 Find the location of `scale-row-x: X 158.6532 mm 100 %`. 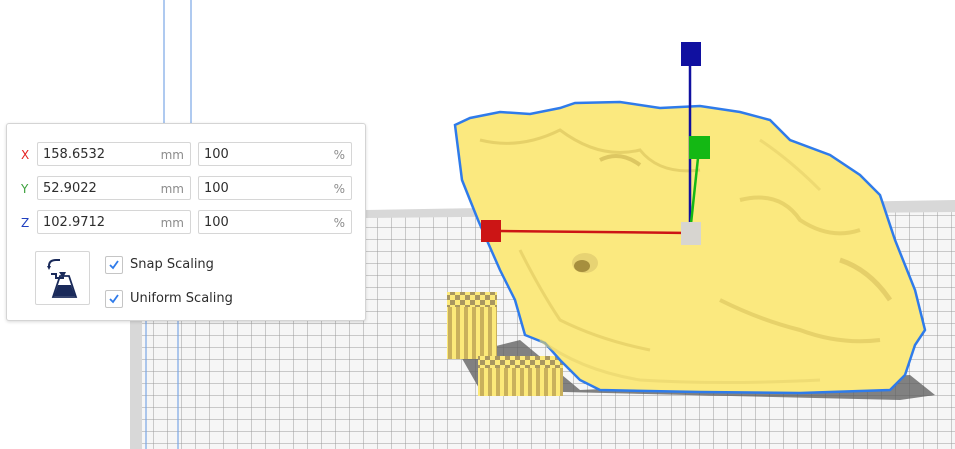

scale-row-x: X 158.6532 mm 100 % is located at coordinates (186, 155).